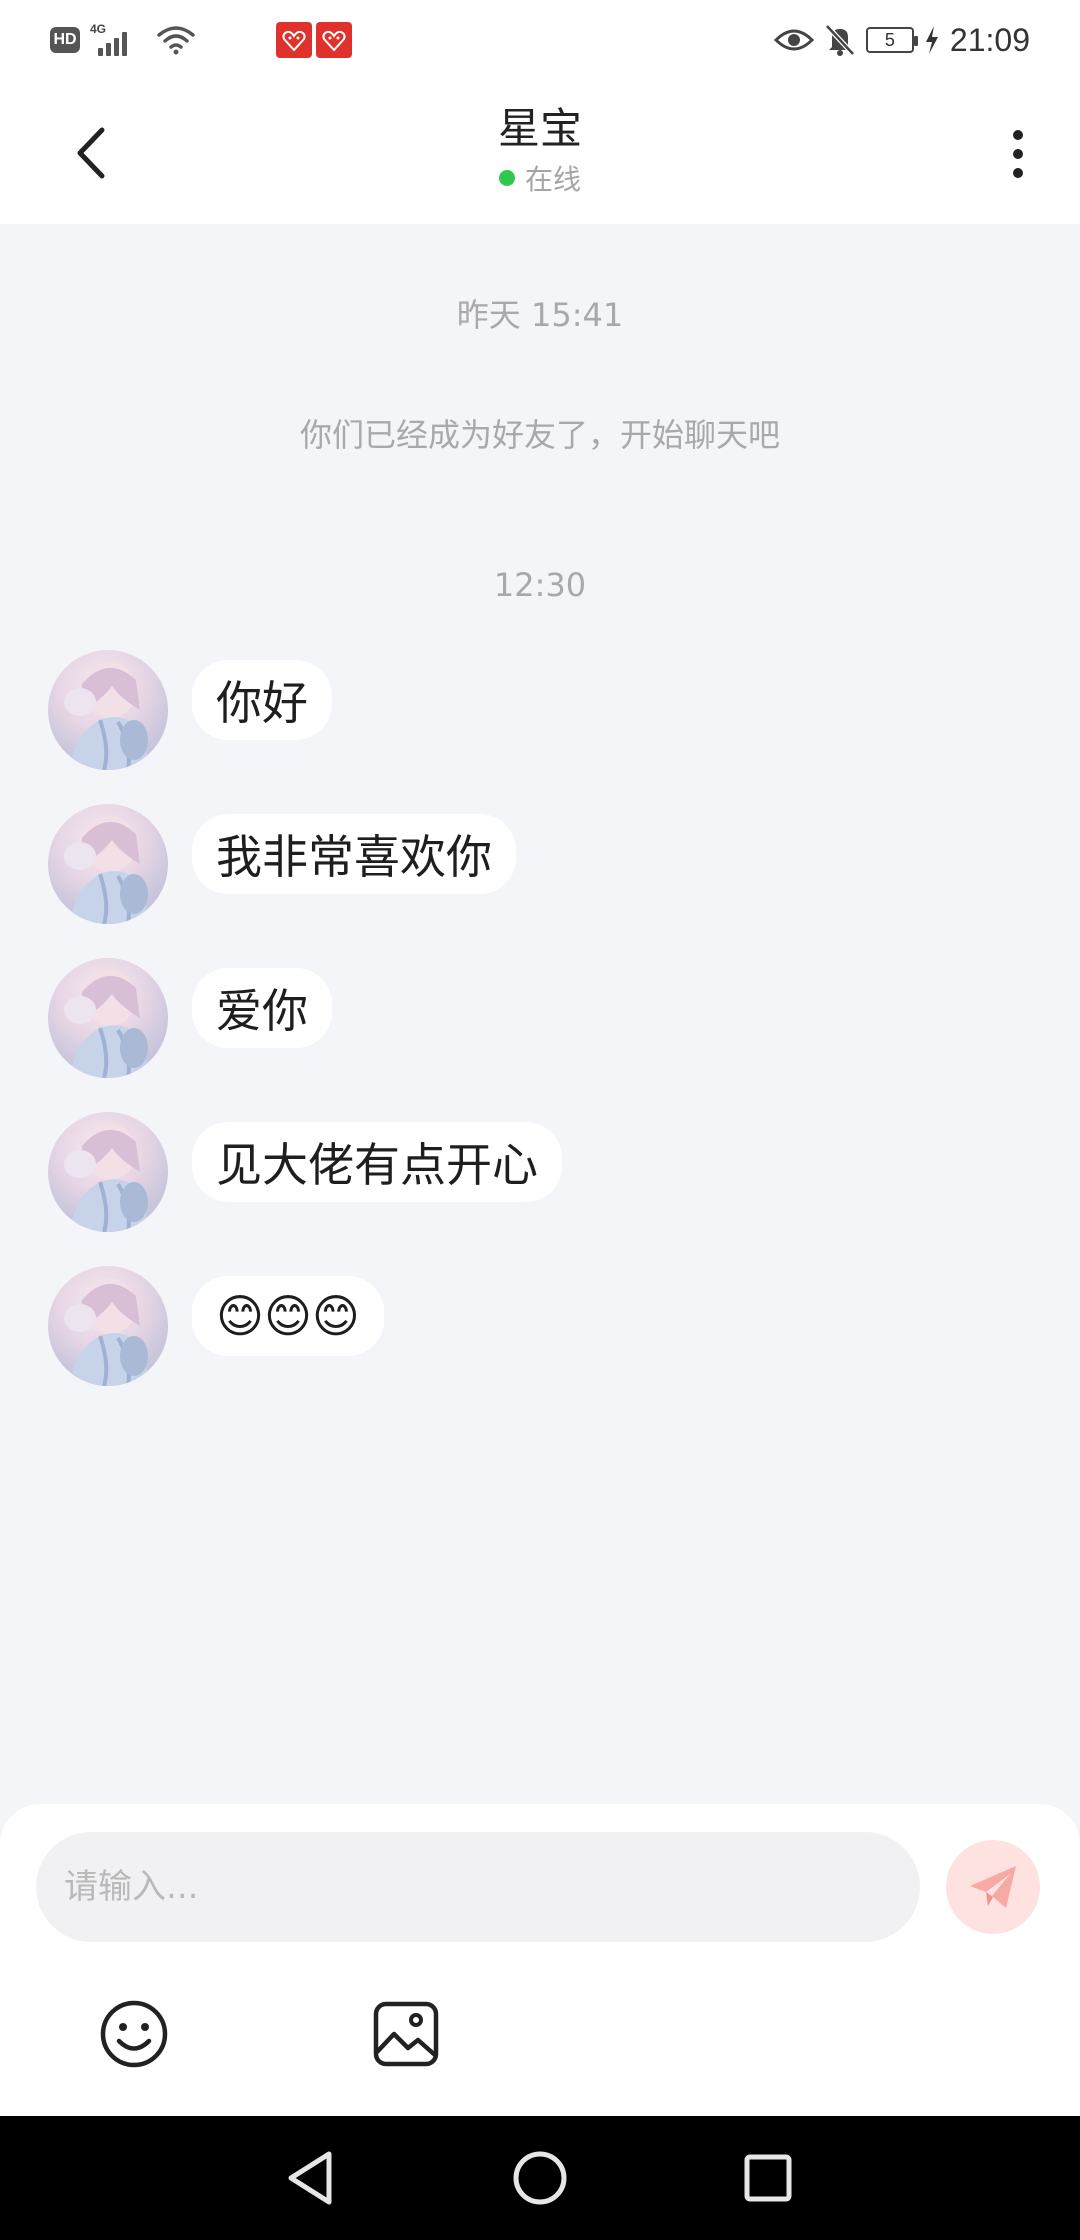  What do you see at coordinates (793, 40) in the screenshot?
I see `eye-icon` at bounding box center [793, 40].